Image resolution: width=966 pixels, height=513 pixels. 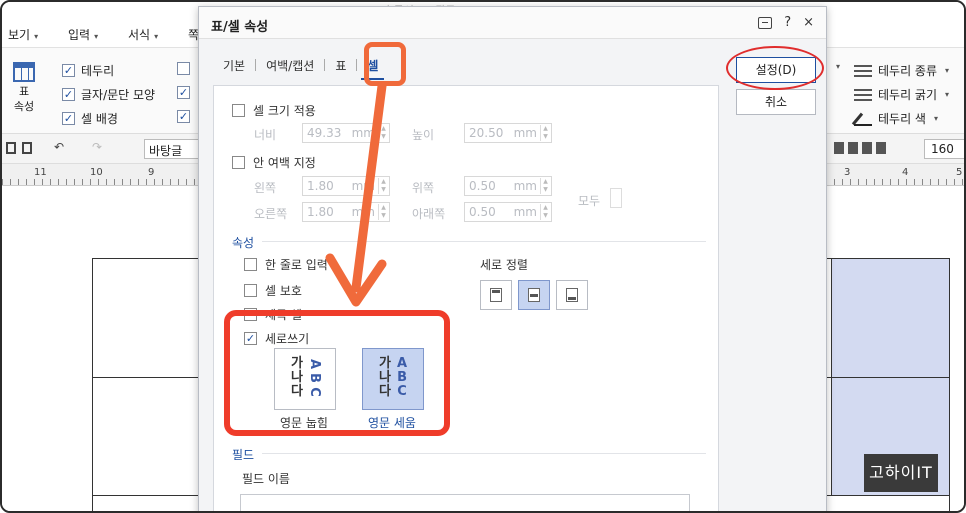 I want to click on vertical-align-group, so click(x=534, y=295).